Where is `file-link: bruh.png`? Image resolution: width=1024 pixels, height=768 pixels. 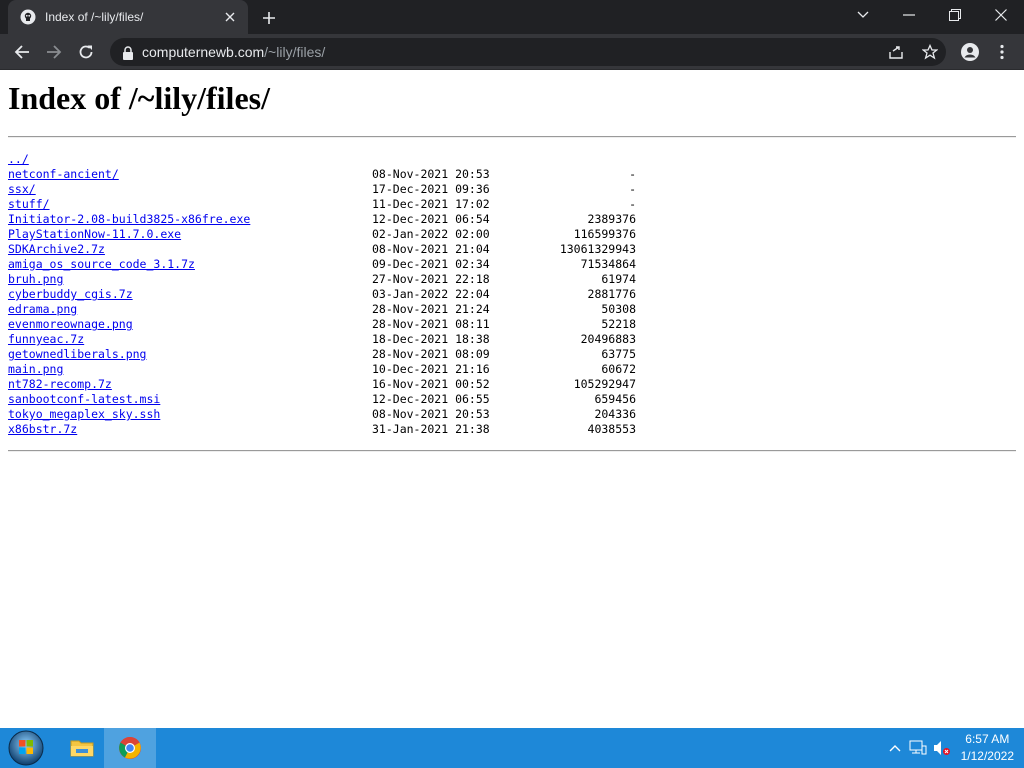 file-link: bruh.png is located at coordinates (35, 279).